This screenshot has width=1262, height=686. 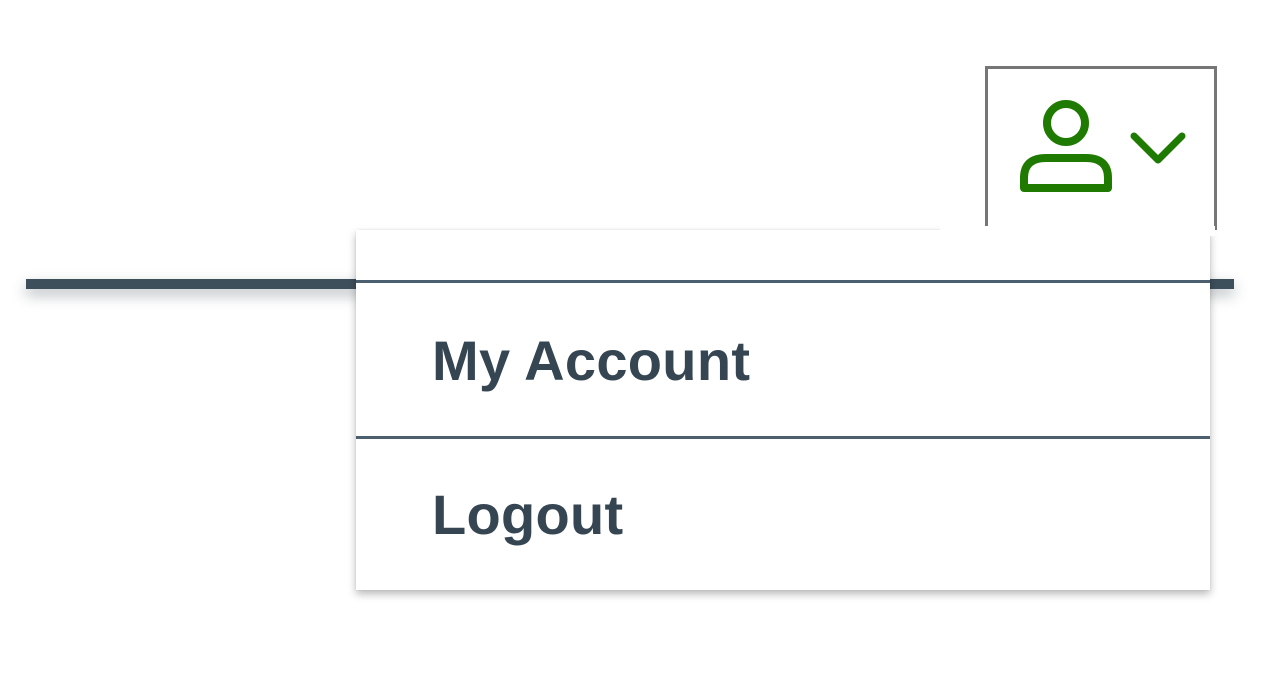 I want to click on menu-item-logout: Logout, so click(x=783, y=514).